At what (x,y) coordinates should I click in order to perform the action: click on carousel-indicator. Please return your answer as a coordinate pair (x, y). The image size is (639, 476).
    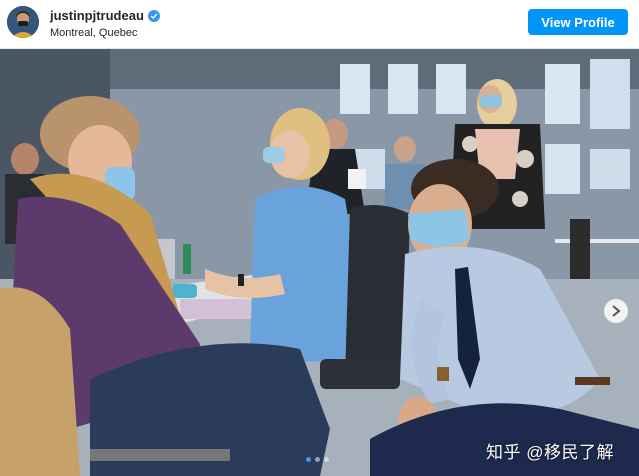
    Looking at the image, I should click on (317, 459).